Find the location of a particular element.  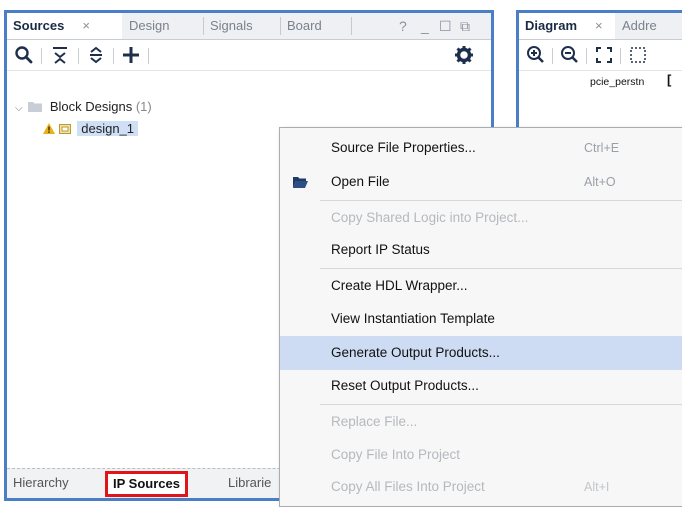

restore-icon: ☐ is located at coordinates (445, 26).